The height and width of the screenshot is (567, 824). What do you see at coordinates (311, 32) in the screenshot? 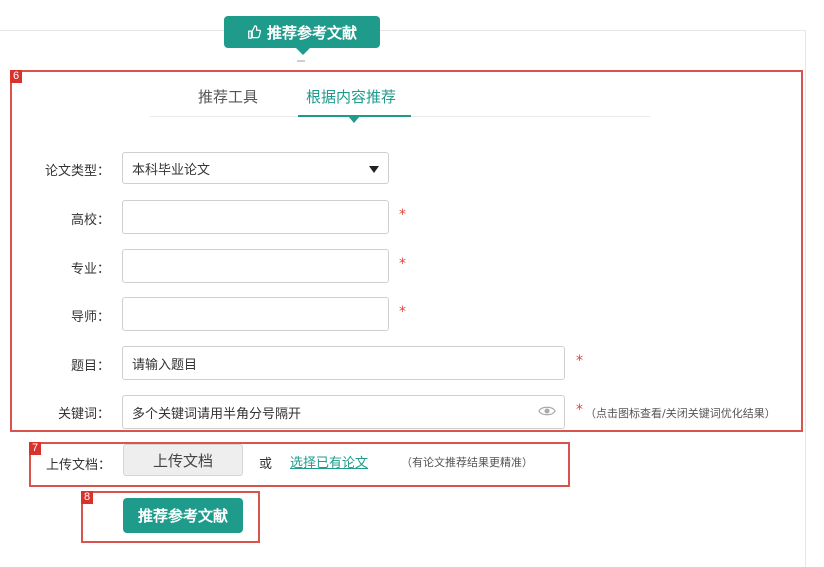
I see `header-title: 推荐参考文献` at bounding box center [311, 32].